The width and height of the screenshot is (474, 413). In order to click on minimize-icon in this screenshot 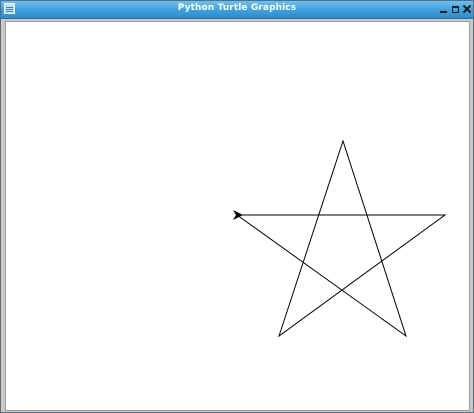, I will do `click(443, 12)`.